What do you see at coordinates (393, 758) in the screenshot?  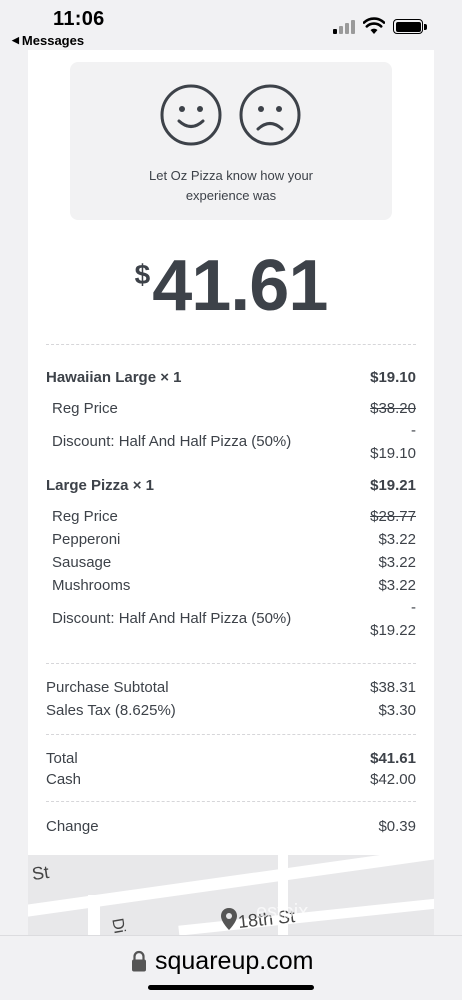 I see `total-value: $41.61` at bounding box center [393, 758].